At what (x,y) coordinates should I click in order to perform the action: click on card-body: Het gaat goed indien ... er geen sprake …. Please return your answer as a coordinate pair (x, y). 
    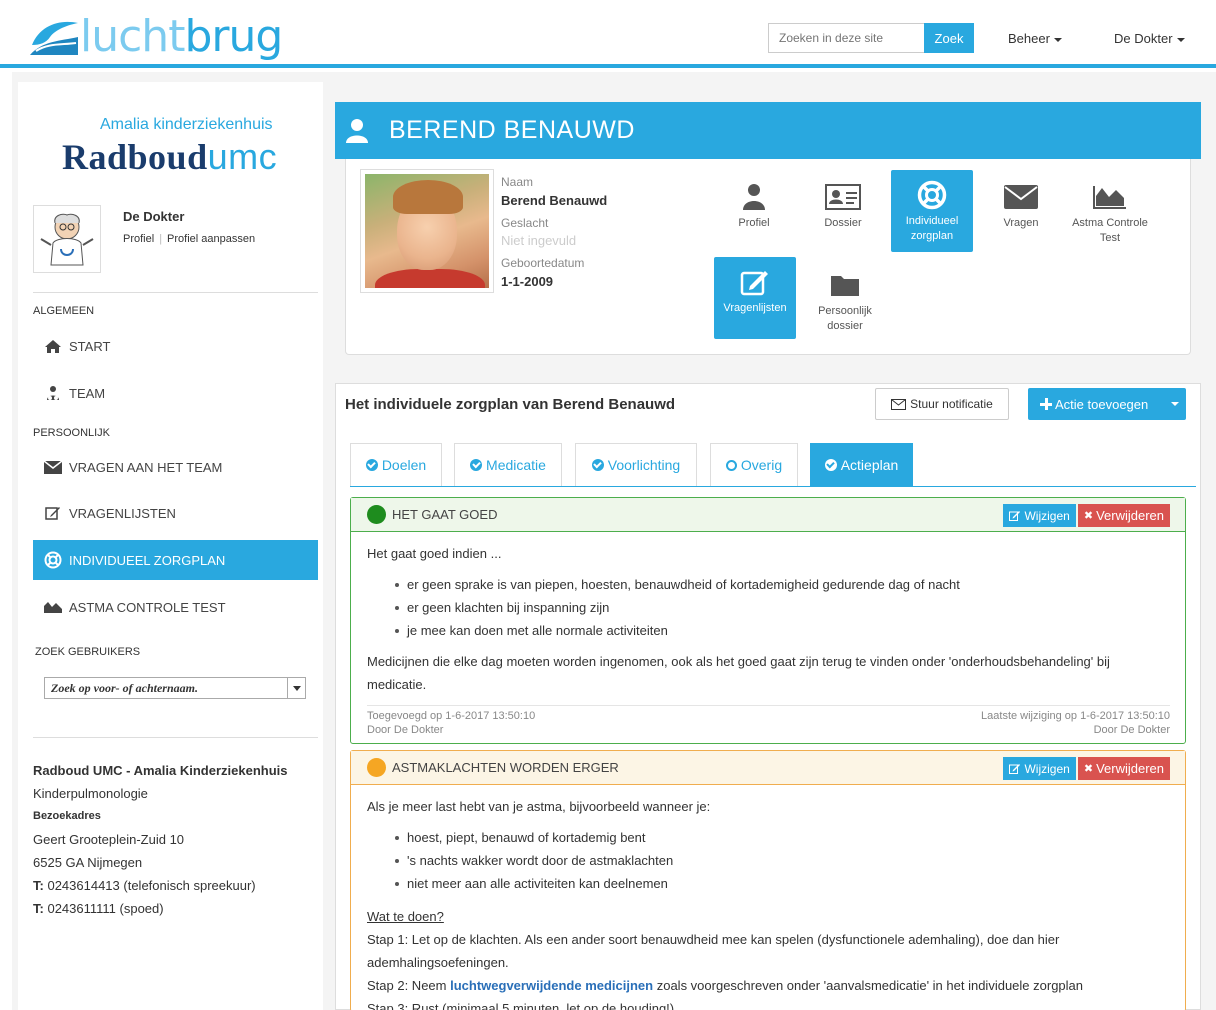
    Looking at the image, I should click on (768, 614).